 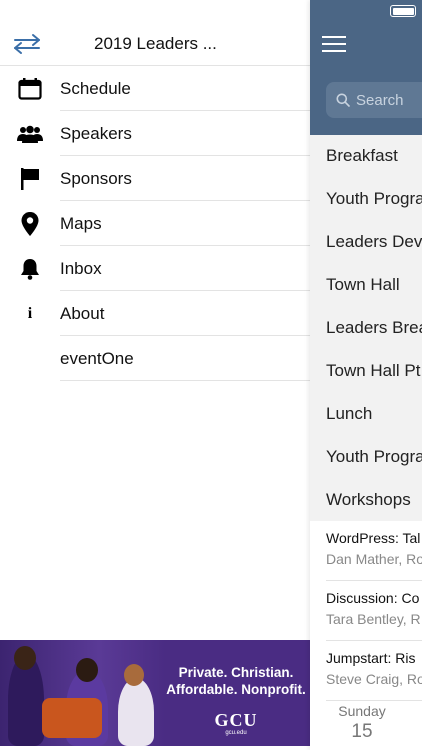 I want to click on search-placeholder: Search, so click(x=380, y=100).